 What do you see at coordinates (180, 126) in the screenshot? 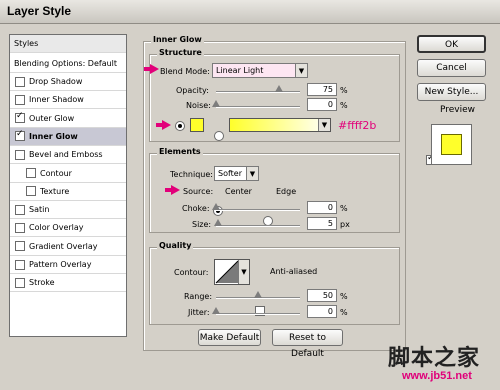
I see `solid-color-radio` at bounding box center [180, 126].